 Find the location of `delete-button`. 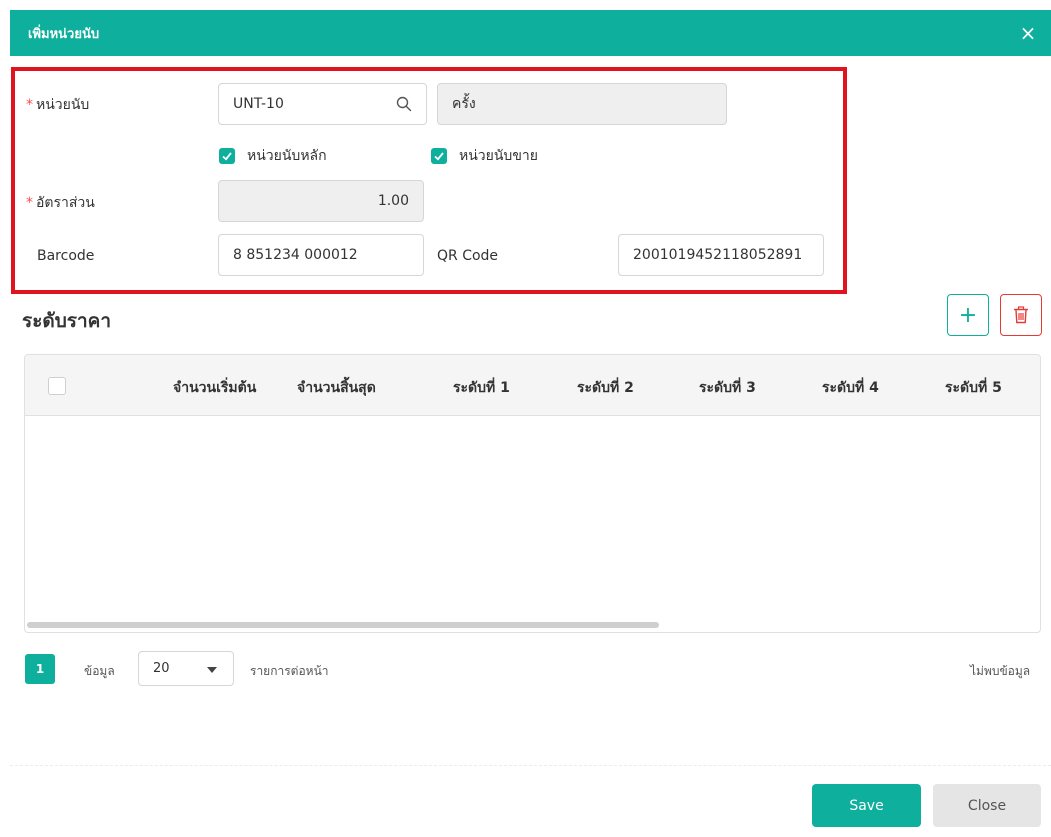

delete-button is located at coordinates (1021, 315).